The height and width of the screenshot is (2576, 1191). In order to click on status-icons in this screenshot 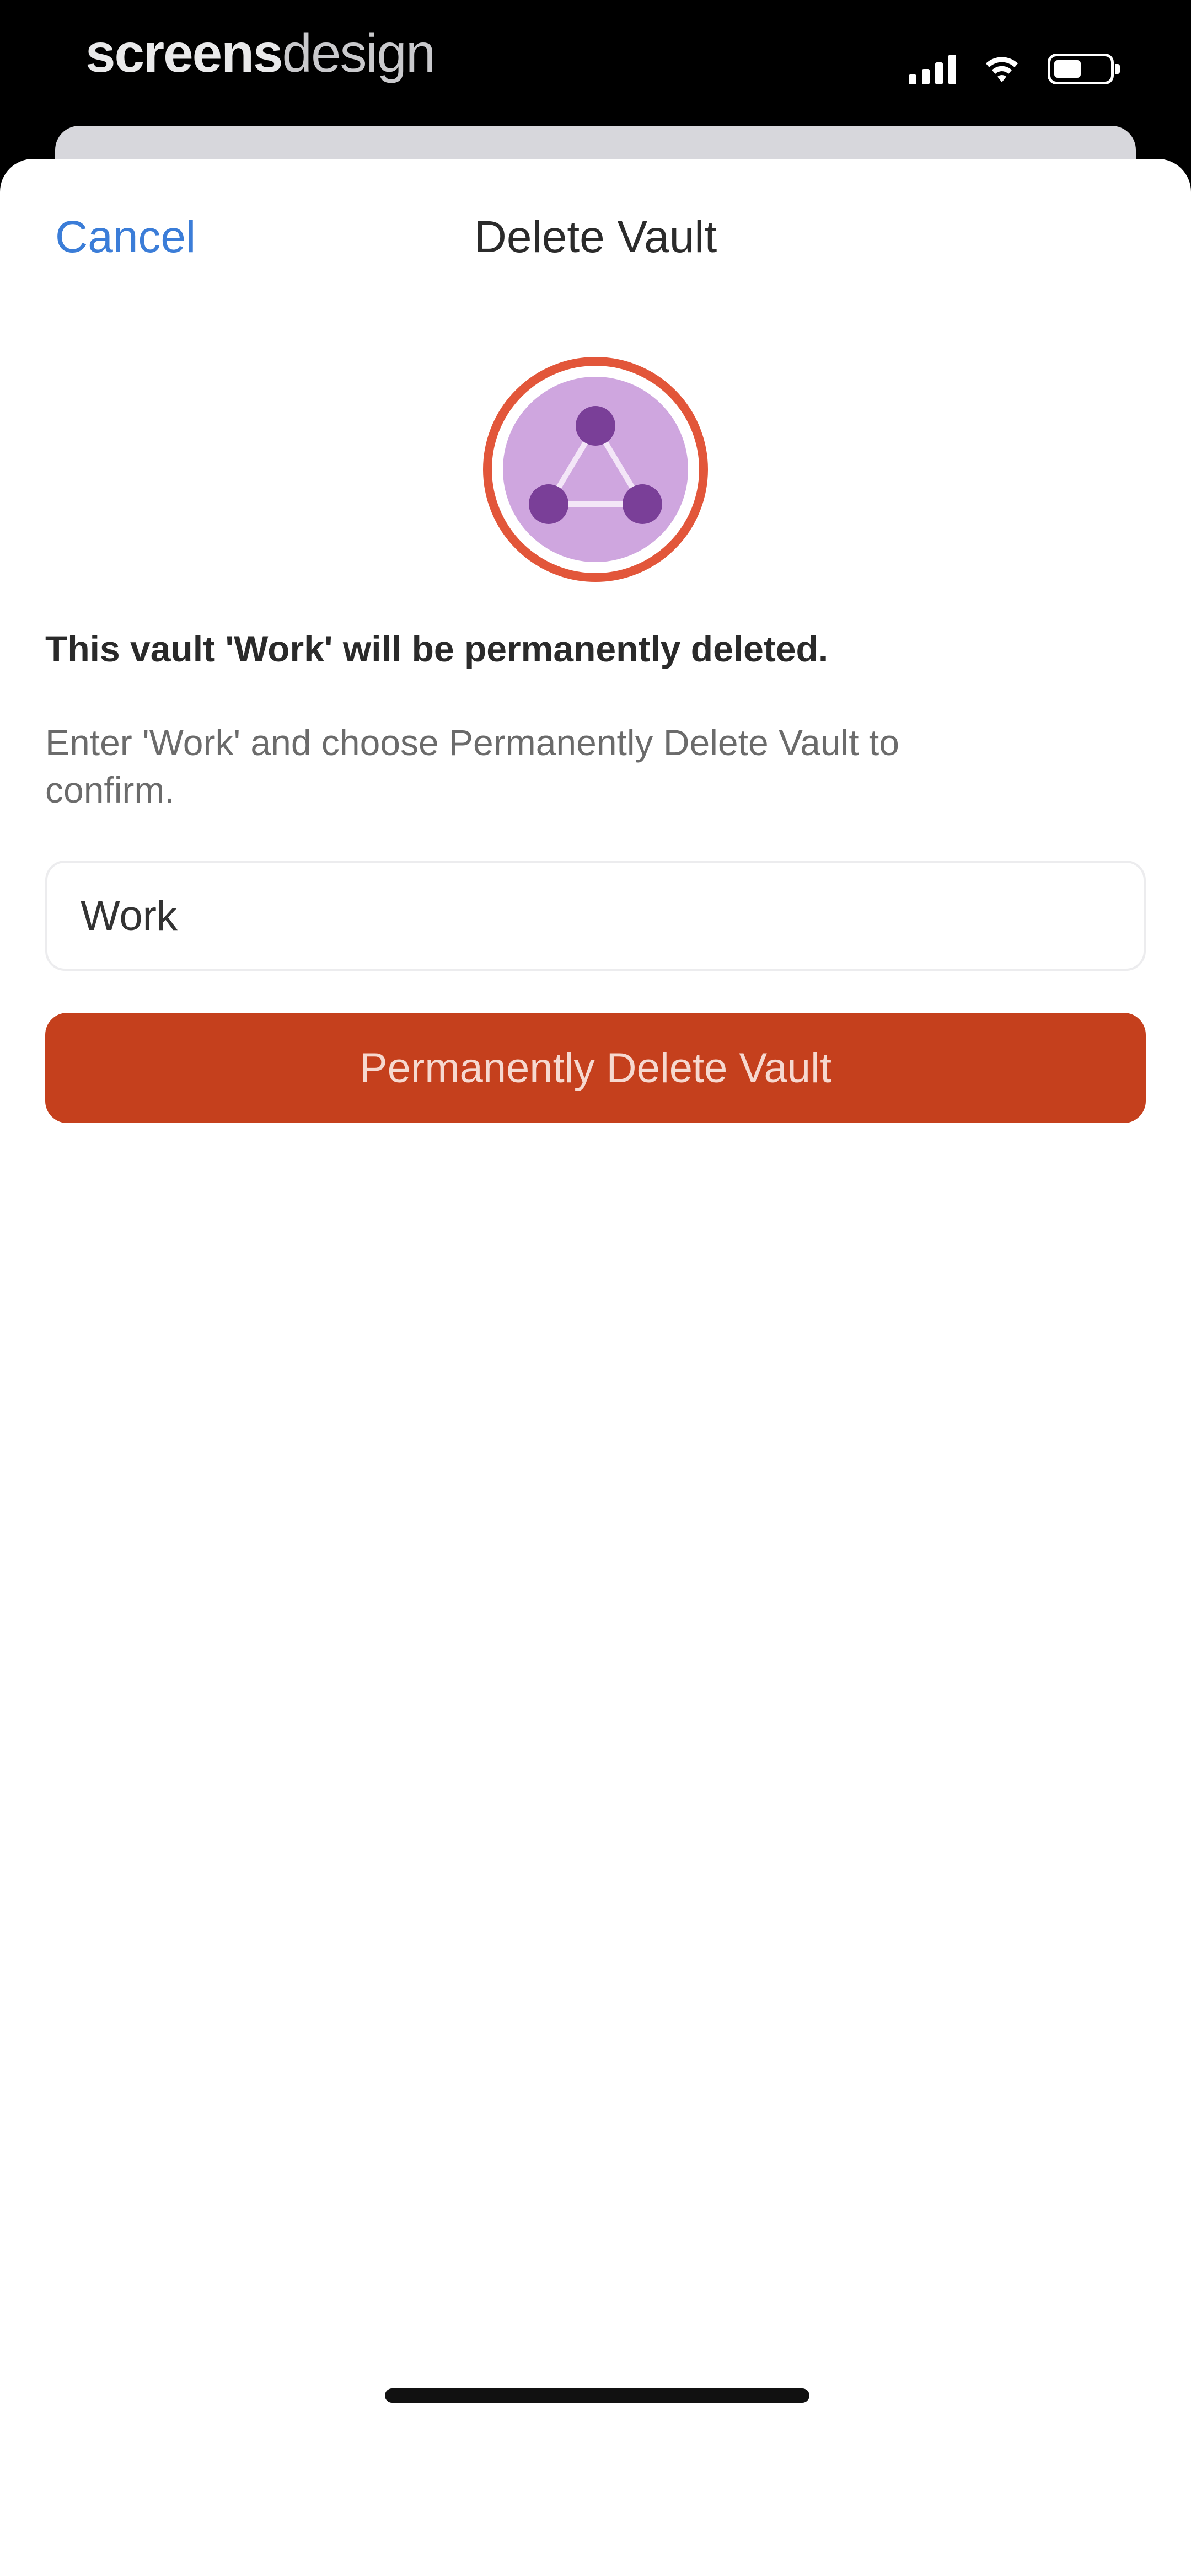, I will do `click(1015, 69)`.